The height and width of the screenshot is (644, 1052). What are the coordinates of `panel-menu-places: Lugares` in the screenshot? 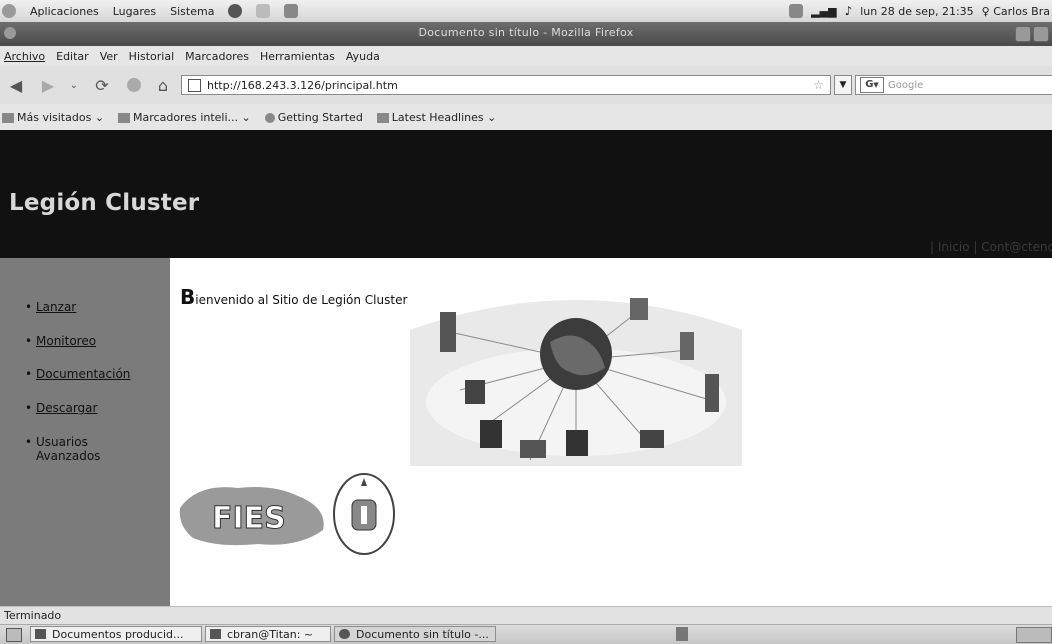 It's located at (134, 11).